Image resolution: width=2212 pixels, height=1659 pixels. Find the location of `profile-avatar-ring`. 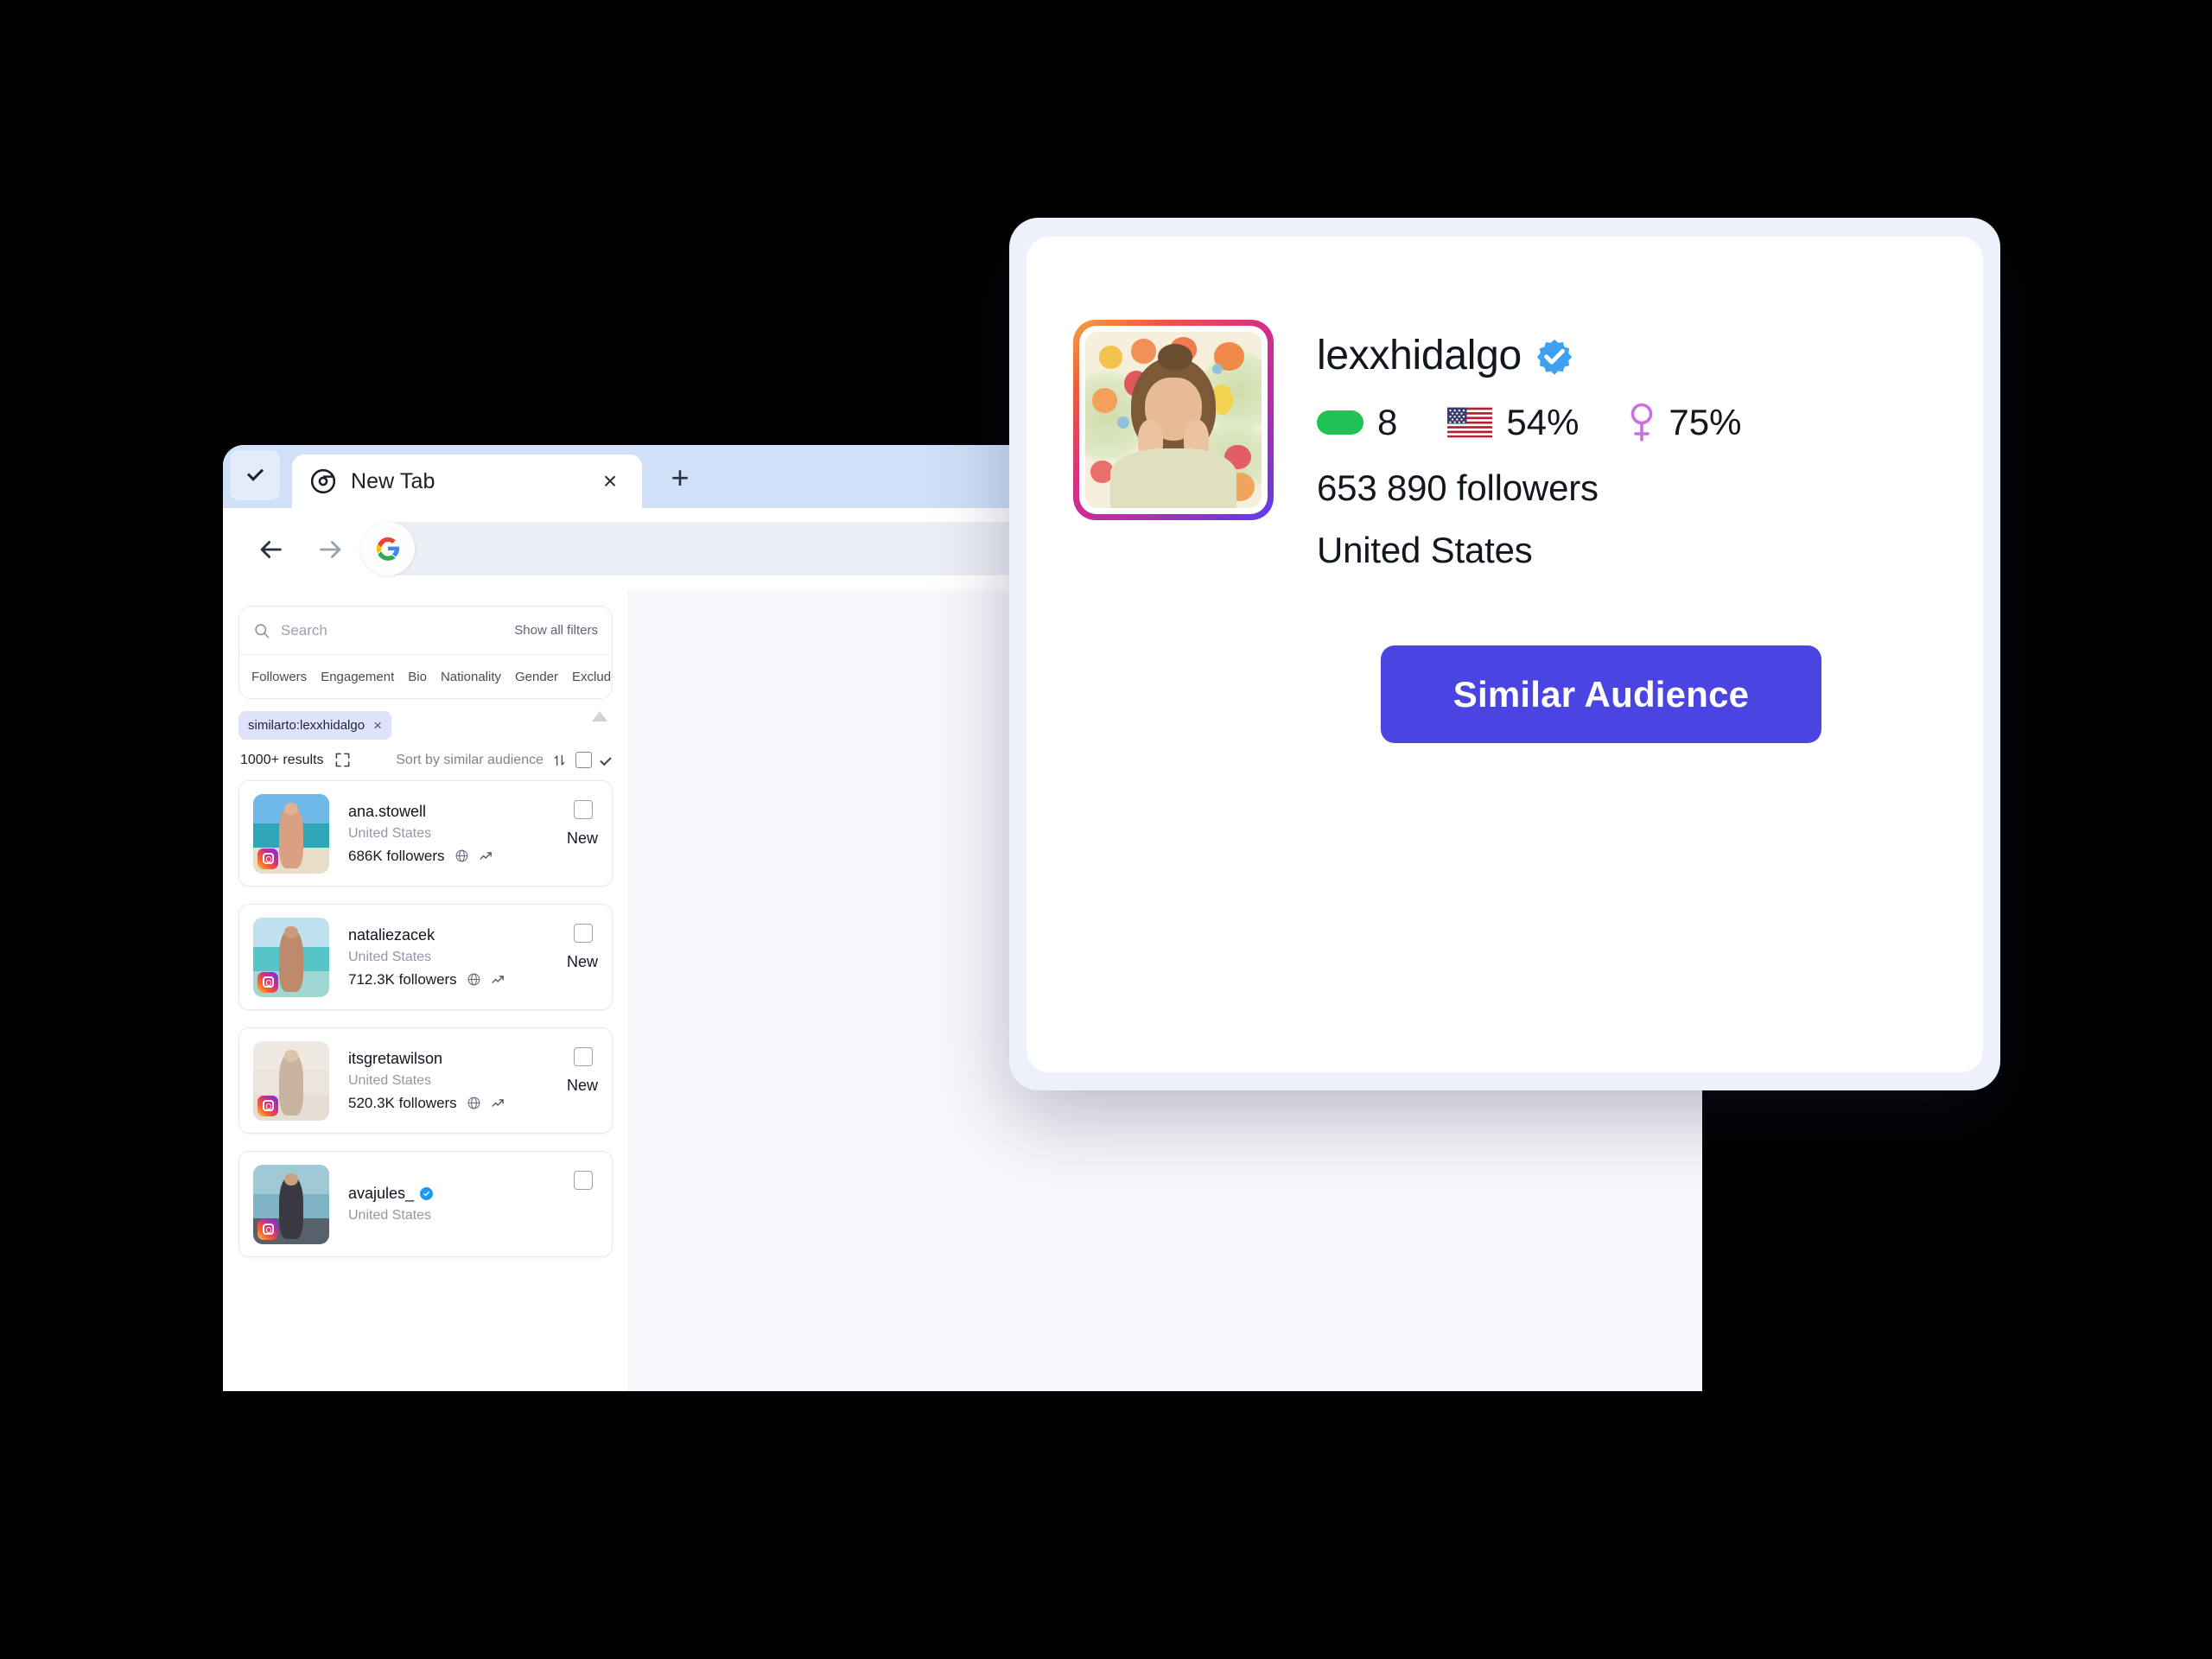

profile-avatar-ring is located at coordinates (1173, 420).